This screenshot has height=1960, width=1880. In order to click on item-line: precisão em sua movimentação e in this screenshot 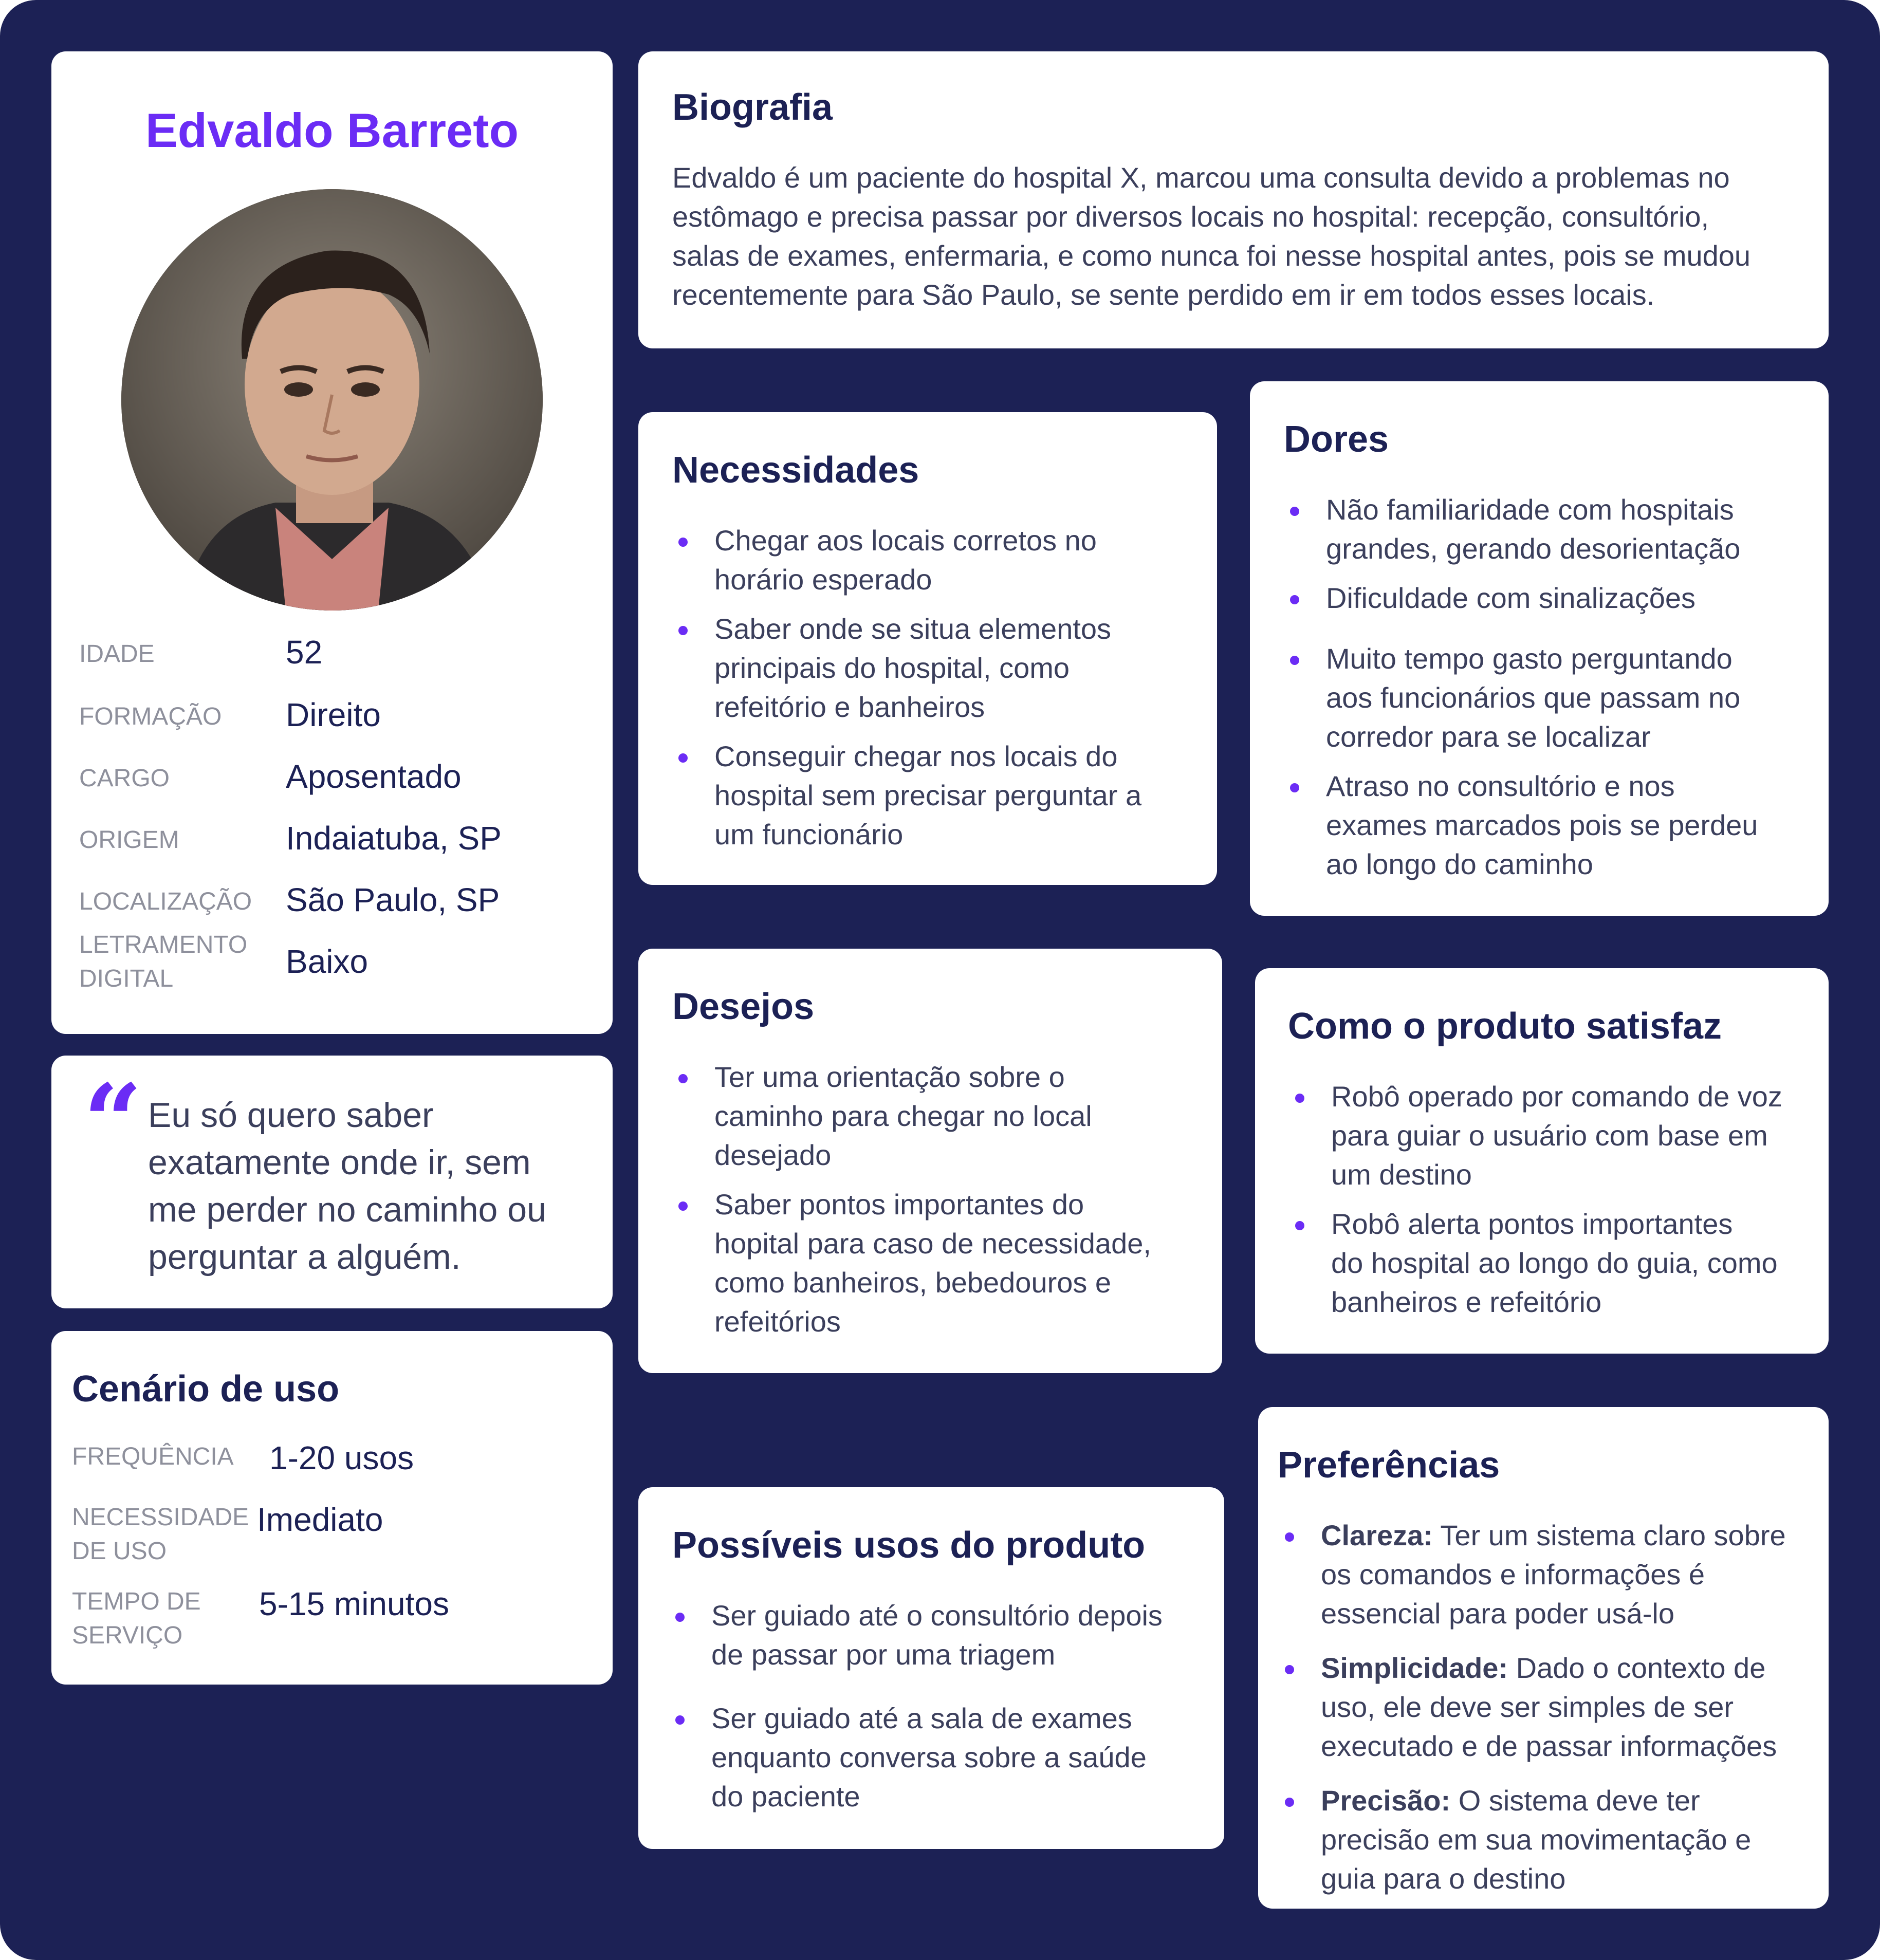, I will do `click(1537, 1839)`.